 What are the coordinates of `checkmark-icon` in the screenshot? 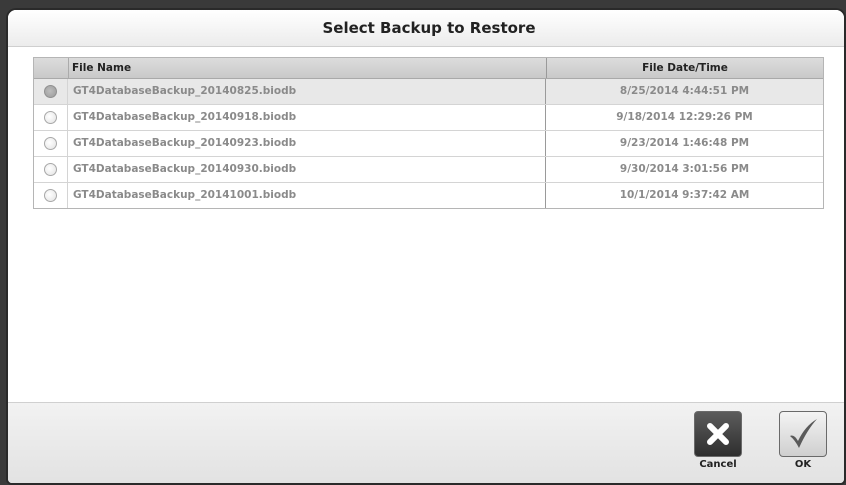 It's located at (803, 433).